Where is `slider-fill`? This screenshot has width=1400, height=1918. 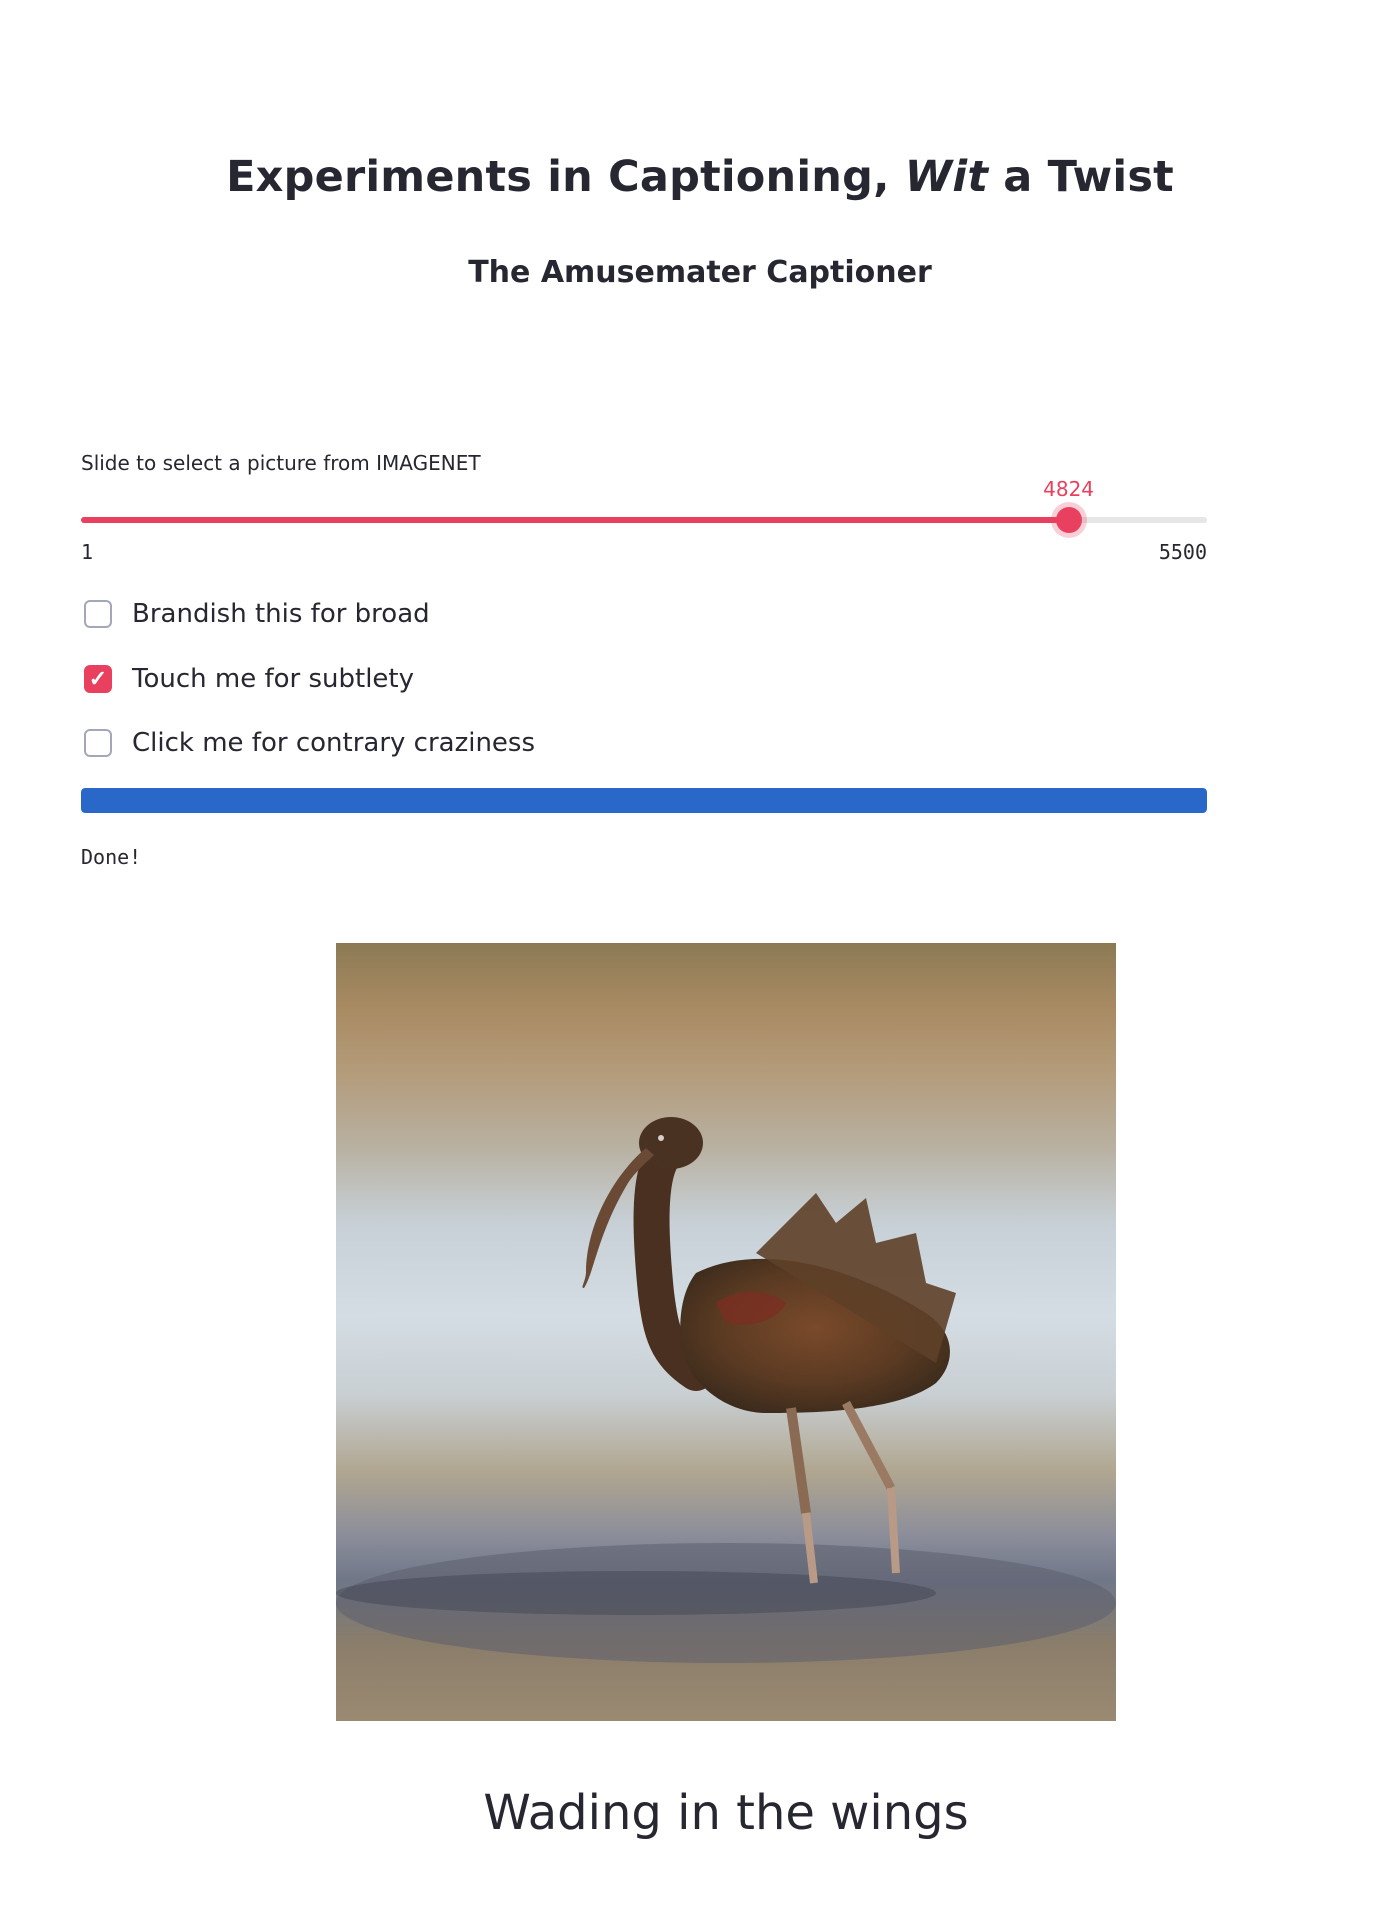
slider-fill is located at coordinates (575, 520).